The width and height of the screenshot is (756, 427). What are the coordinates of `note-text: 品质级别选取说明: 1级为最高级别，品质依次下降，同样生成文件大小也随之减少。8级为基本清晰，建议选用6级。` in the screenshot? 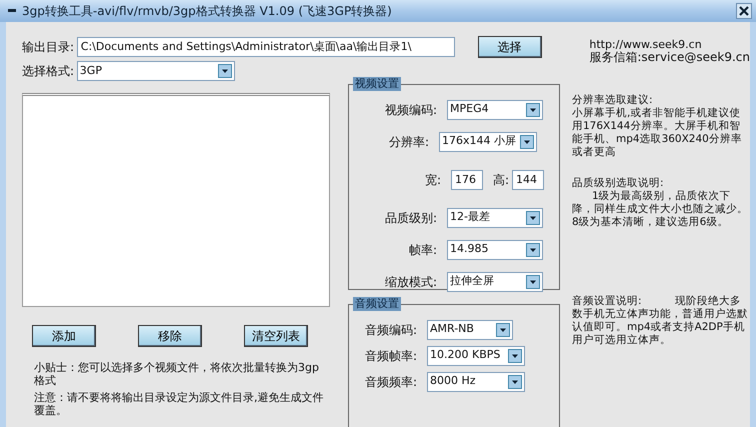 It's located at (660, 202).